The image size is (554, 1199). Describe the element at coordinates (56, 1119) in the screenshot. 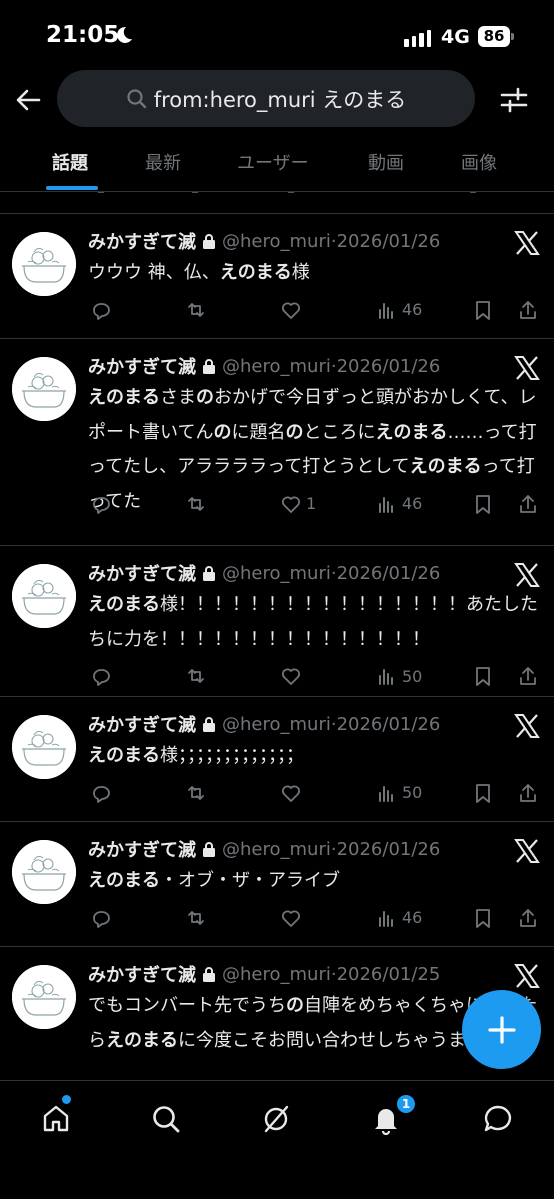

I see `nav-home` at that location.